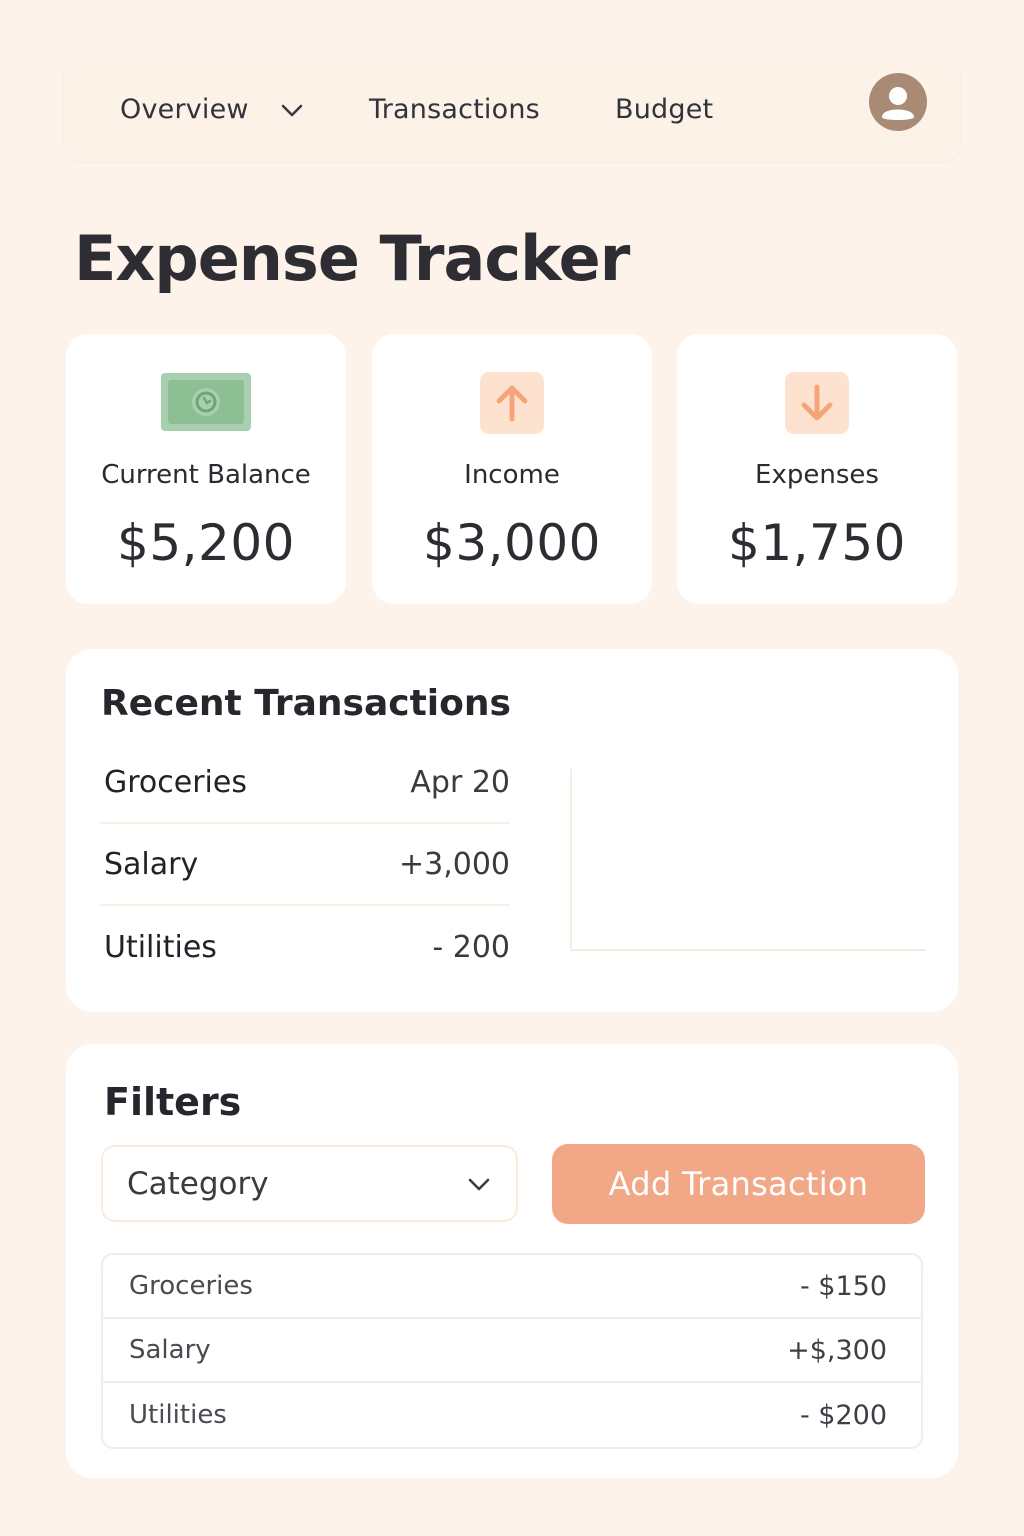 The height and width of the screenshot is (1536, 1024). I want to click on nav-item-label: Budget, so click(664, 109).